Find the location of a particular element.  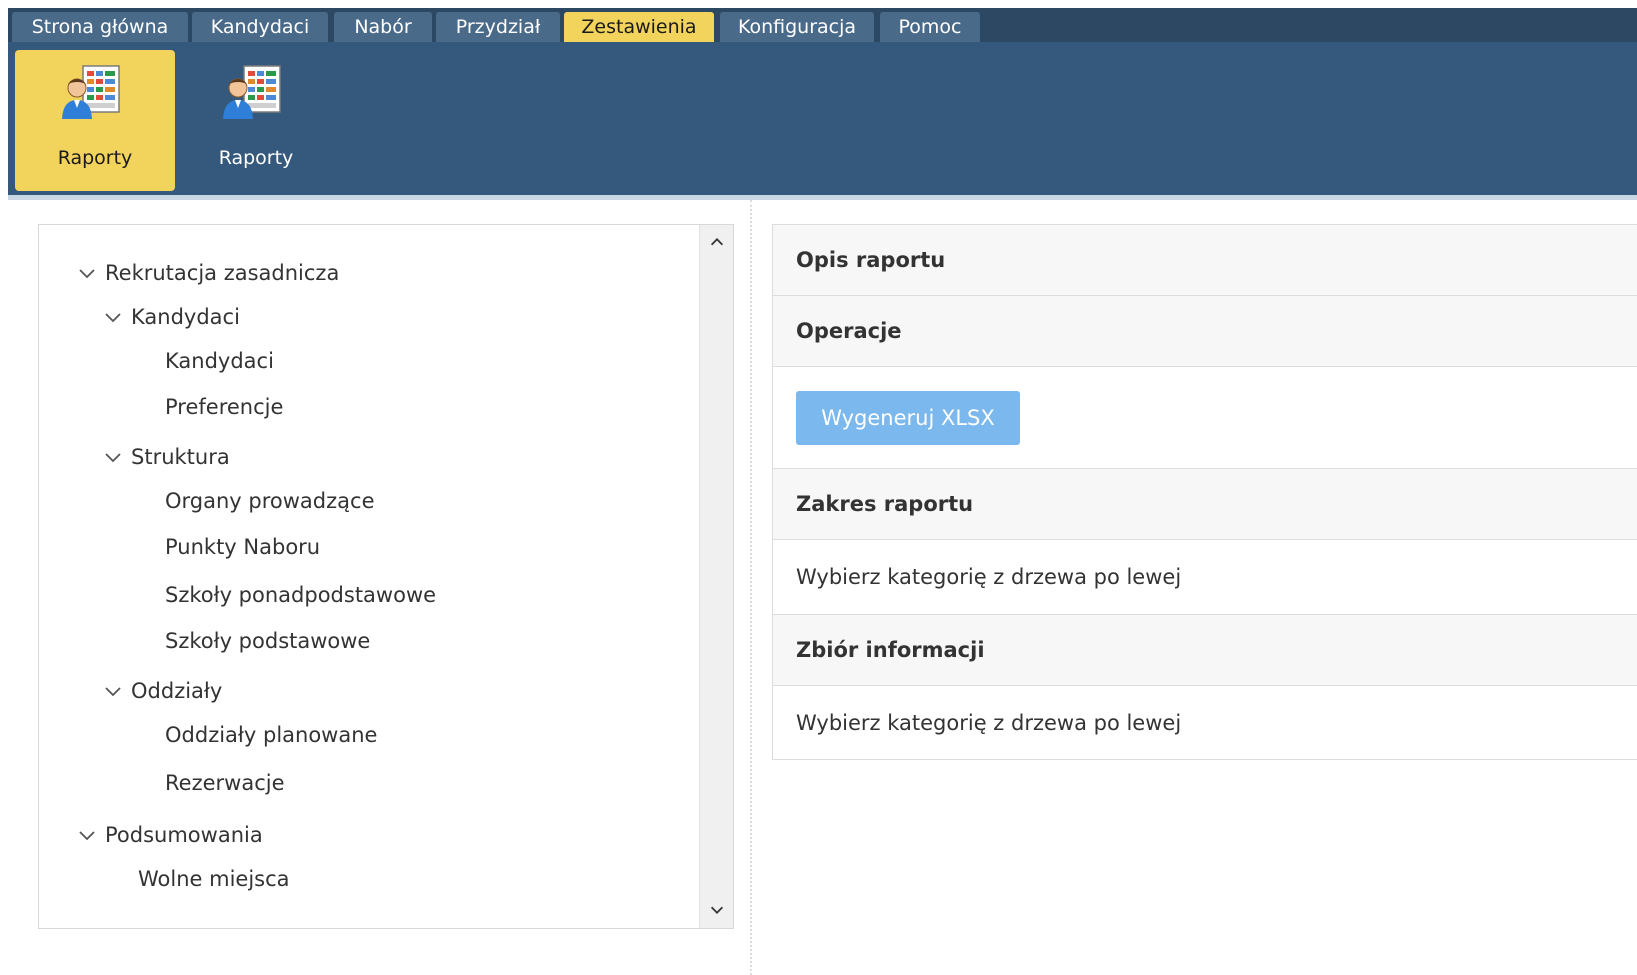

tree-node-label: Preferencje is located at coordinates (224, 407).